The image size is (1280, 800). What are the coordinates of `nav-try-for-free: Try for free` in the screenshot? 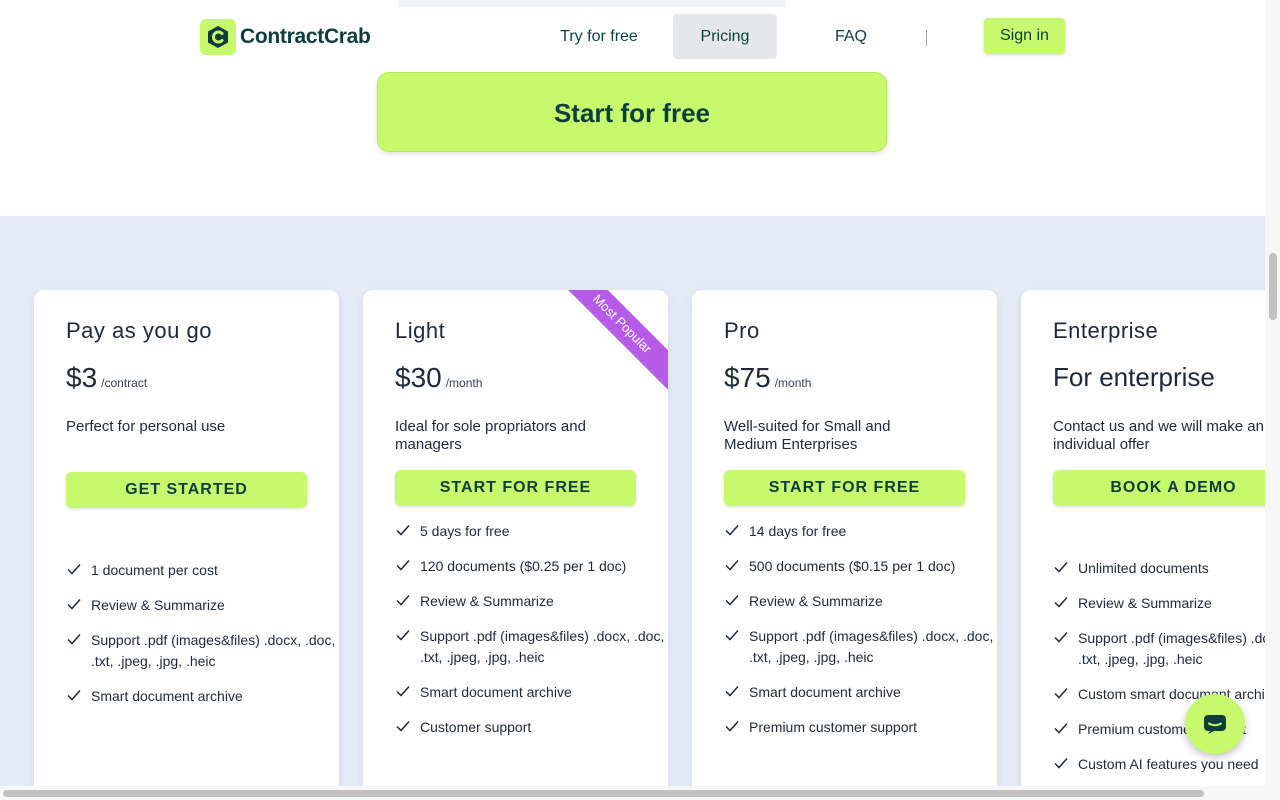 It's located at (599, 36).